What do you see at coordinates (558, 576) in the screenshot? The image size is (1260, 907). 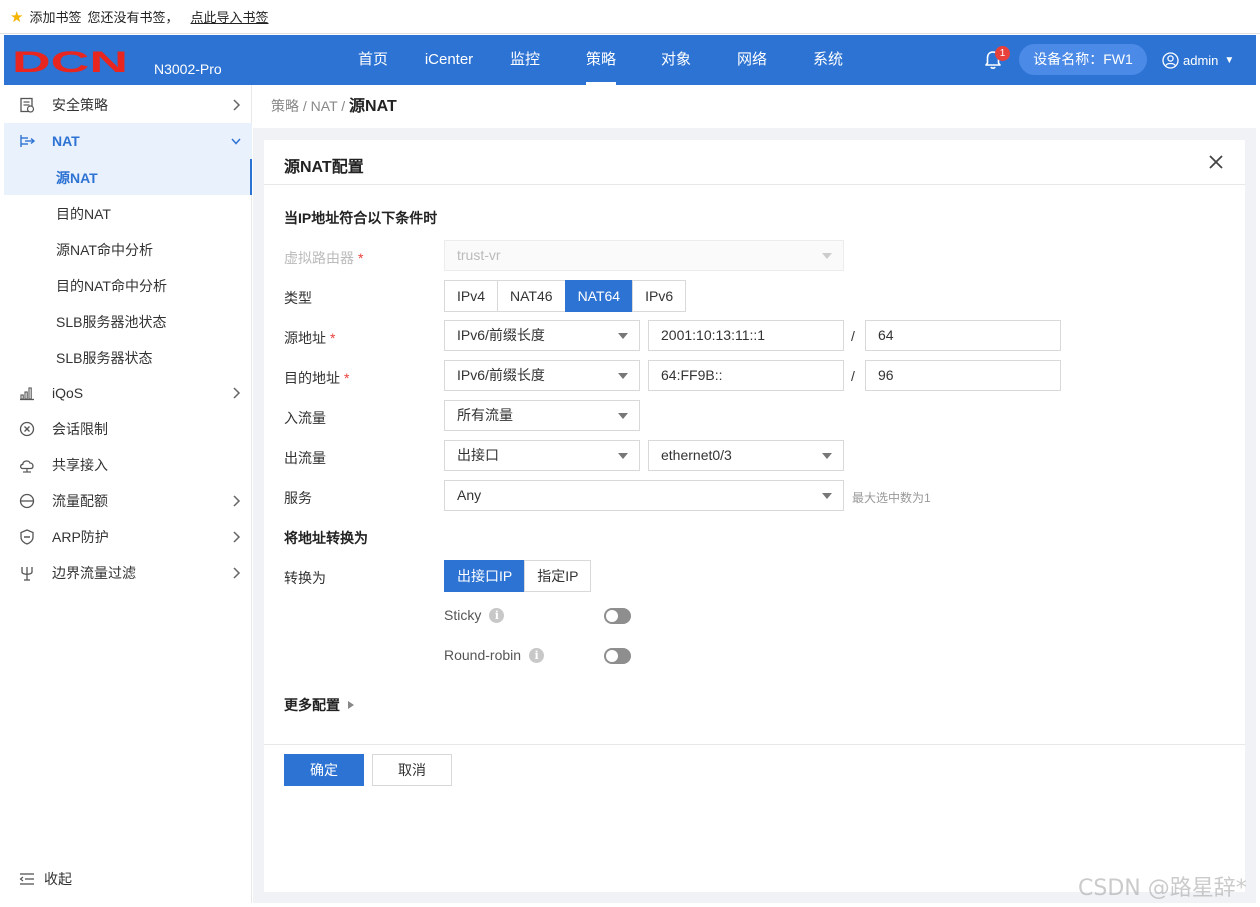 I see `translate-option-specified-ip: 指定IP` at bounding box center [558, 576].